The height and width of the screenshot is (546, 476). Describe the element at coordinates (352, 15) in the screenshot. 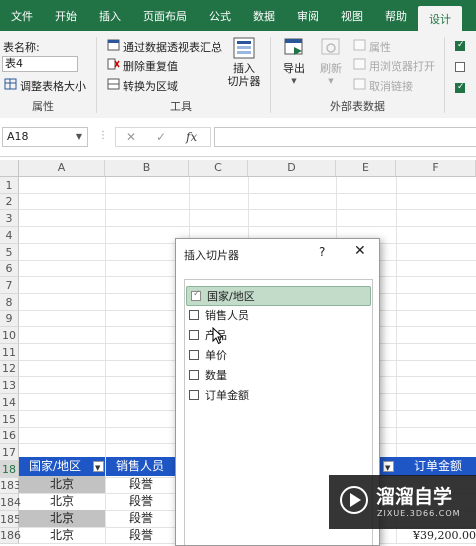

I see `tab-view: 视图` at that location.